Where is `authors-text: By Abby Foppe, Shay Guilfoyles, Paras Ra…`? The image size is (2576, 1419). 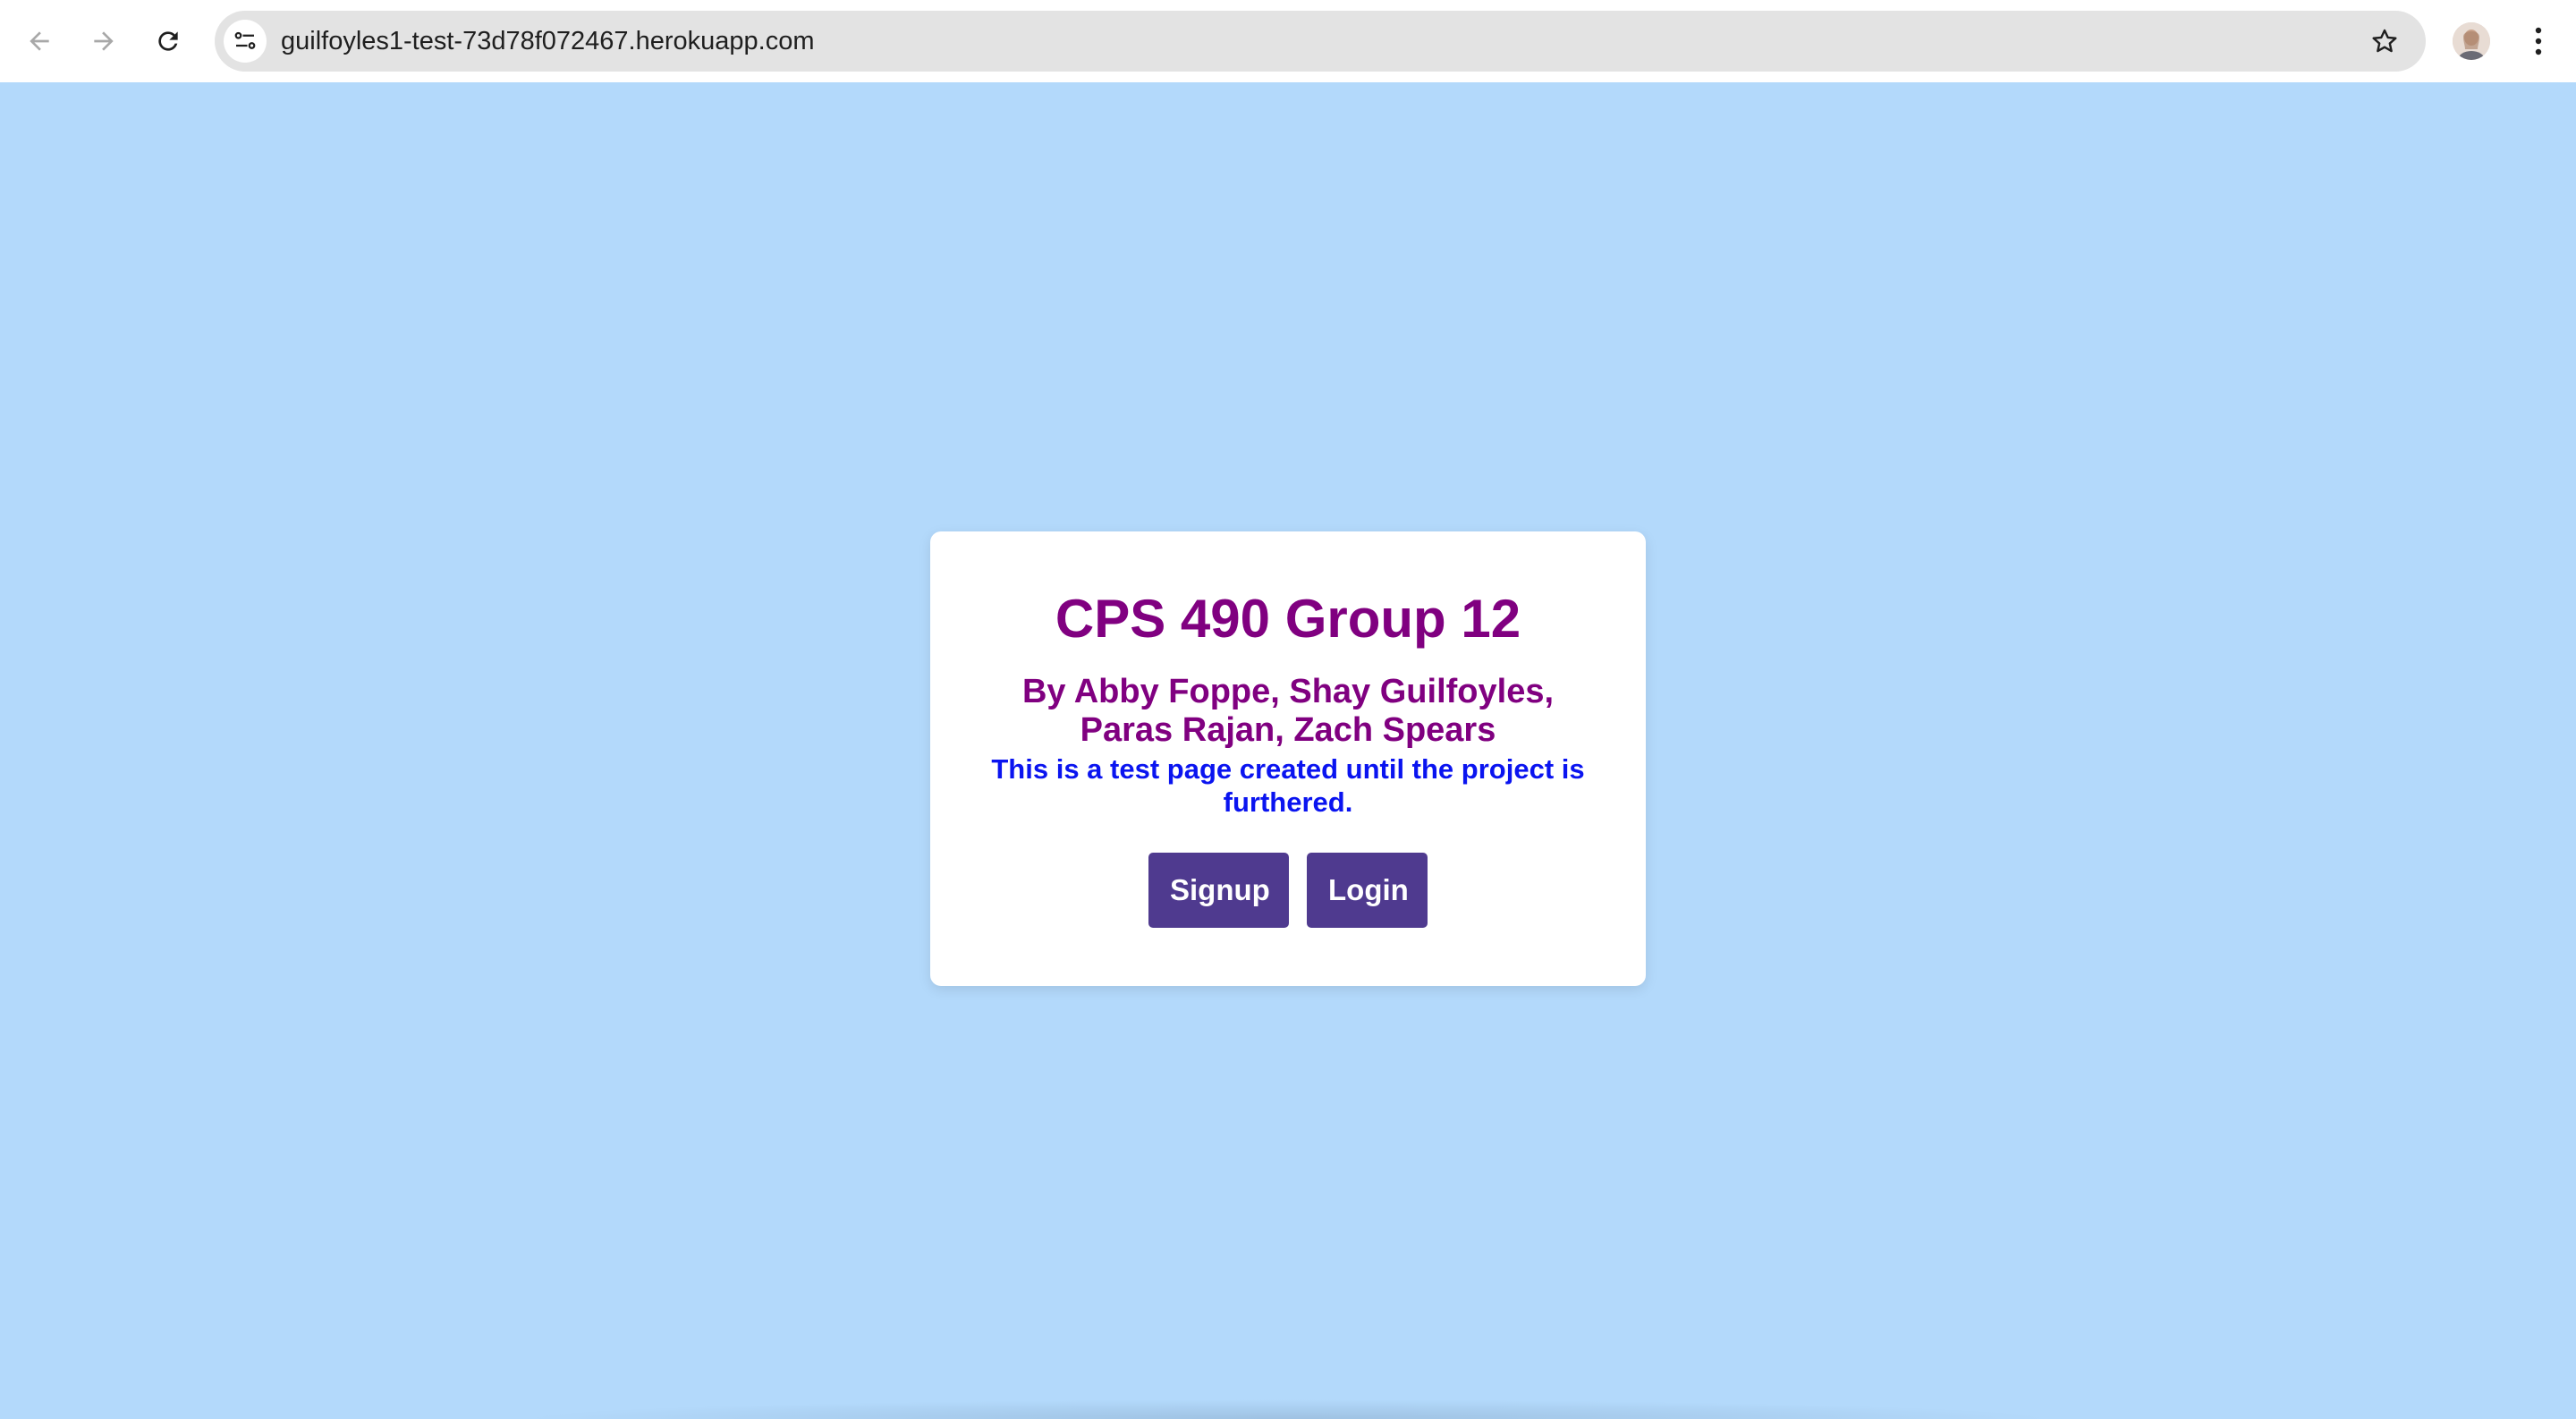
authors-text: By Abby Foppe, Shay Guilfoyles, Paras Ra… is located at coordinates (1288, 711).